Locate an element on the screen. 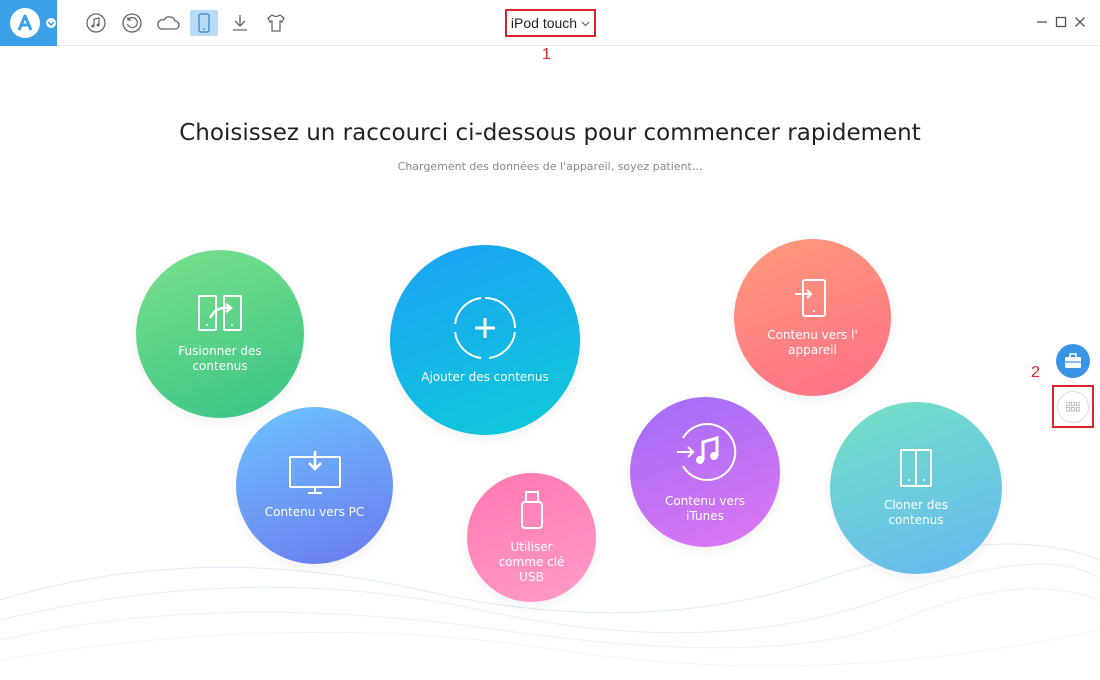 The width and height of the screenshot is (1100, 680). device-selector: iPod touch is located at coordinates (550, 23).